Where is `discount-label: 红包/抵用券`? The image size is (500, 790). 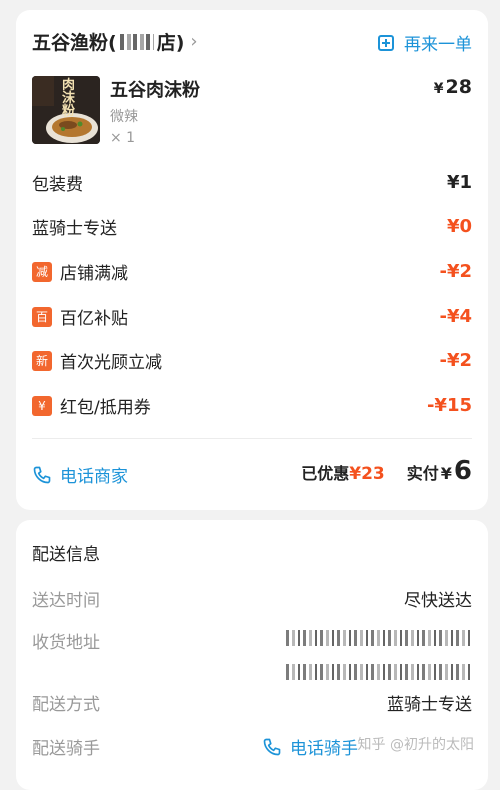 discount-label: 红包/抵用券 is located at coordinates (105, 408).